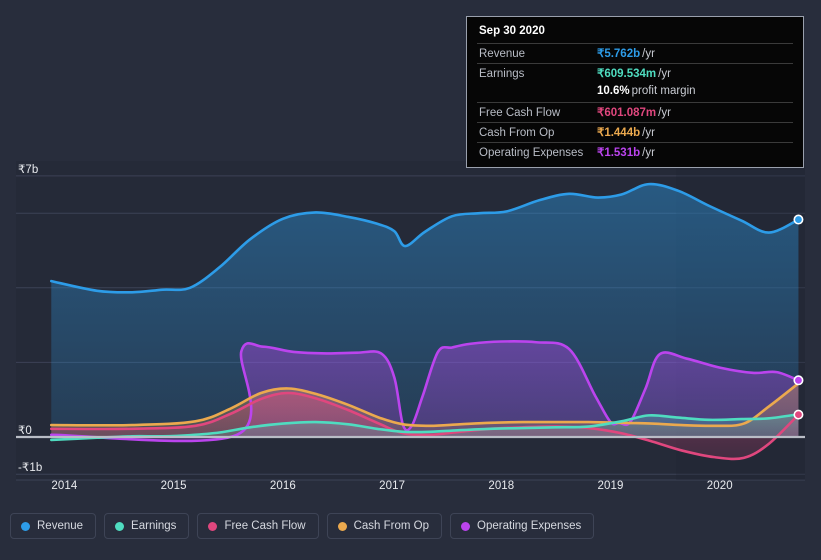 The width and height of the screenshot is (821, 560). I want to click on tooltip-row: Cash From Op ₹1.444b/yr, so click(635, 132).